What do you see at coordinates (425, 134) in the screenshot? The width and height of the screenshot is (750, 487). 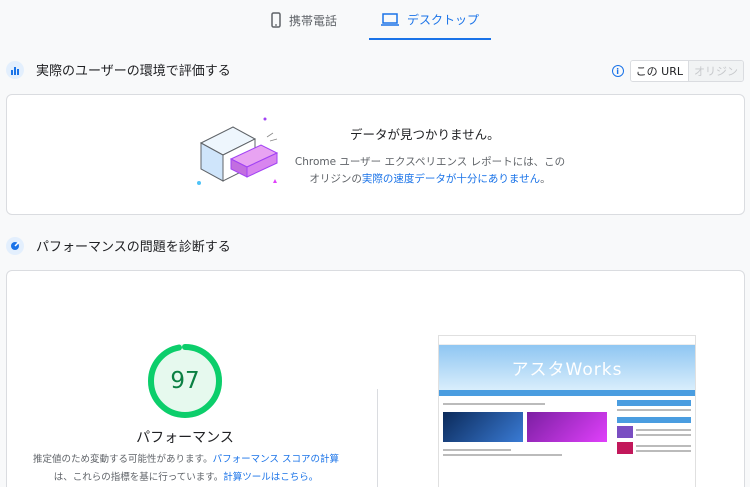 I see `no-data-title: データが見つかりません。` at bounding box center [425, 134].